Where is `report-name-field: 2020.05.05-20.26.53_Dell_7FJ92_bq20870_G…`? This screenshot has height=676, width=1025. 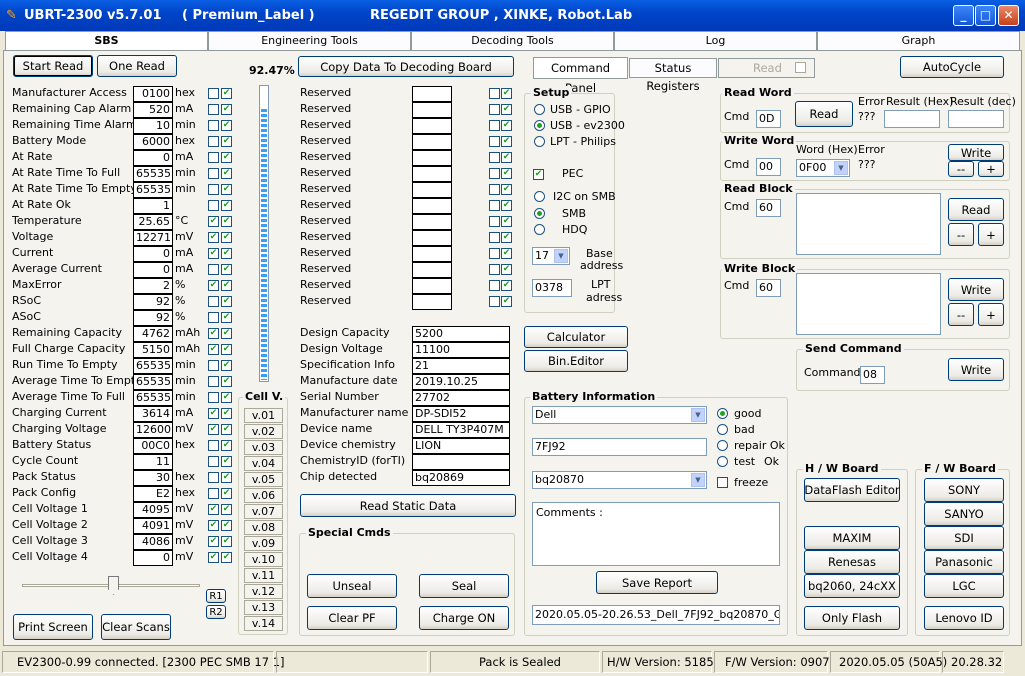 report-name-field: 2020.05.05-20.26.53_Dell_7FJ92_bq20870_G… is located at coordinates (656, 615).